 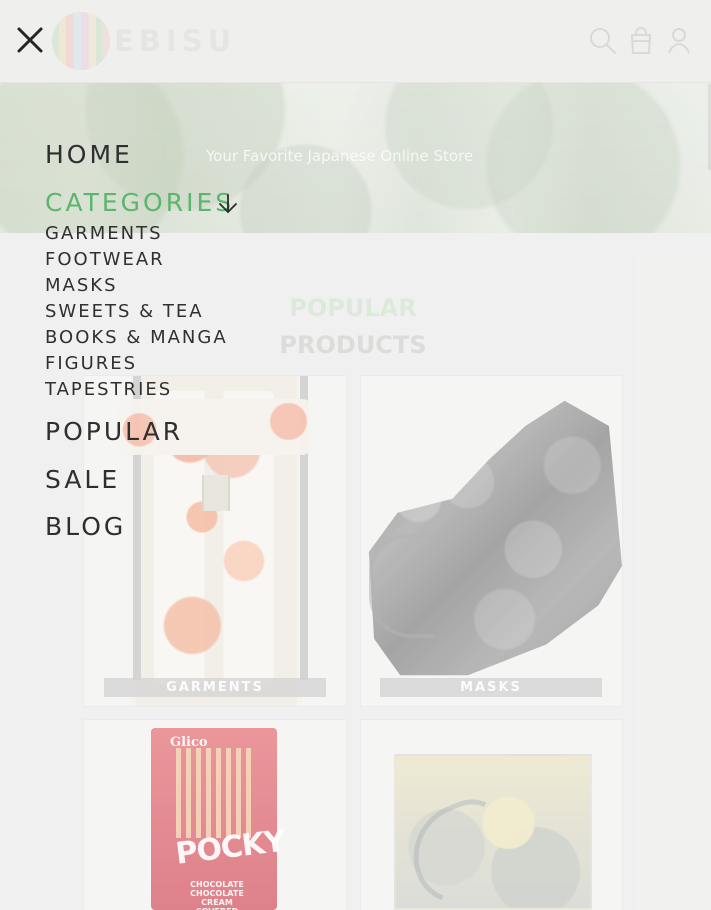 What do you see at coordinates (82, 479) in the screenshot?
I see `menu-item-sale: SALE` at bounding box center [82, 479].